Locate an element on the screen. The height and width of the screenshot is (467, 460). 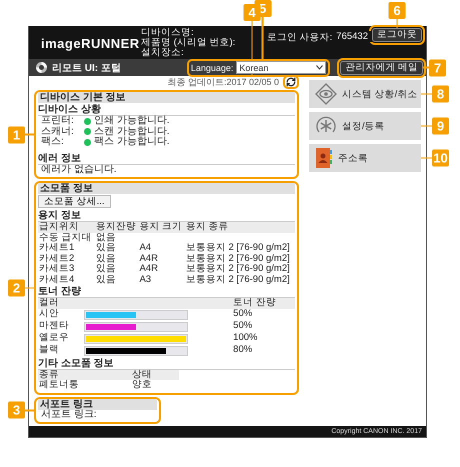
device-label: 제품명 (시리얼 번호): is located at coordinates (188, 43).